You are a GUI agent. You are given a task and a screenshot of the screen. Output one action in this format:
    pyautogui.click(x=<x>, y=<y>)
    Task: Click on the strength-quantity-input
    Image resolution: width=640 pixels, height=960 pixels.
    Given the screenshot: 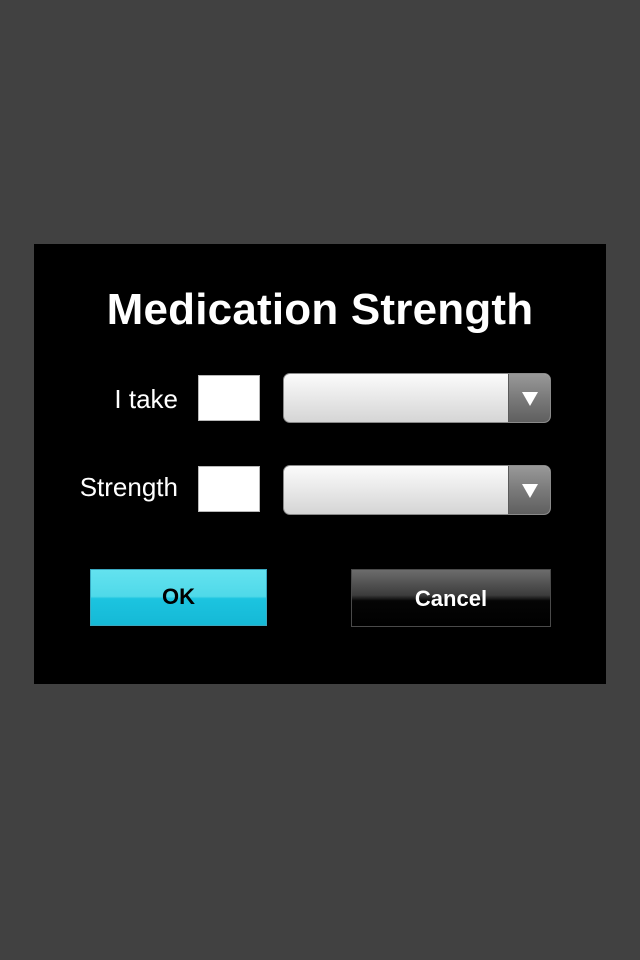 What is the action you would take?
    pyautogui.click(x=229, y=489)
    